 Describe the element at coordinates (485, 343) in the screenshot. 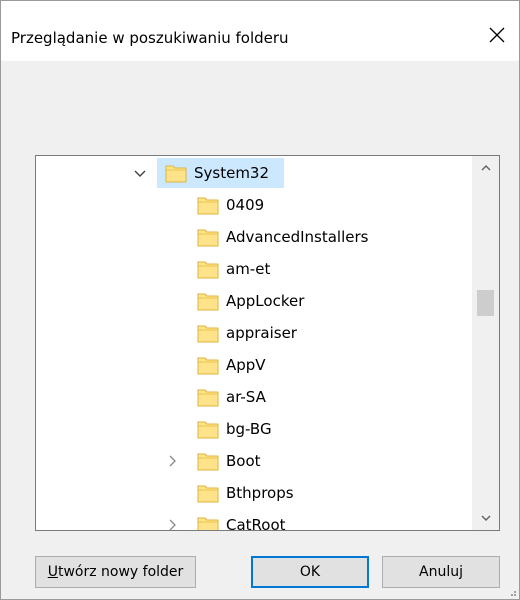

I see `vertical-scrollbar` at that location.